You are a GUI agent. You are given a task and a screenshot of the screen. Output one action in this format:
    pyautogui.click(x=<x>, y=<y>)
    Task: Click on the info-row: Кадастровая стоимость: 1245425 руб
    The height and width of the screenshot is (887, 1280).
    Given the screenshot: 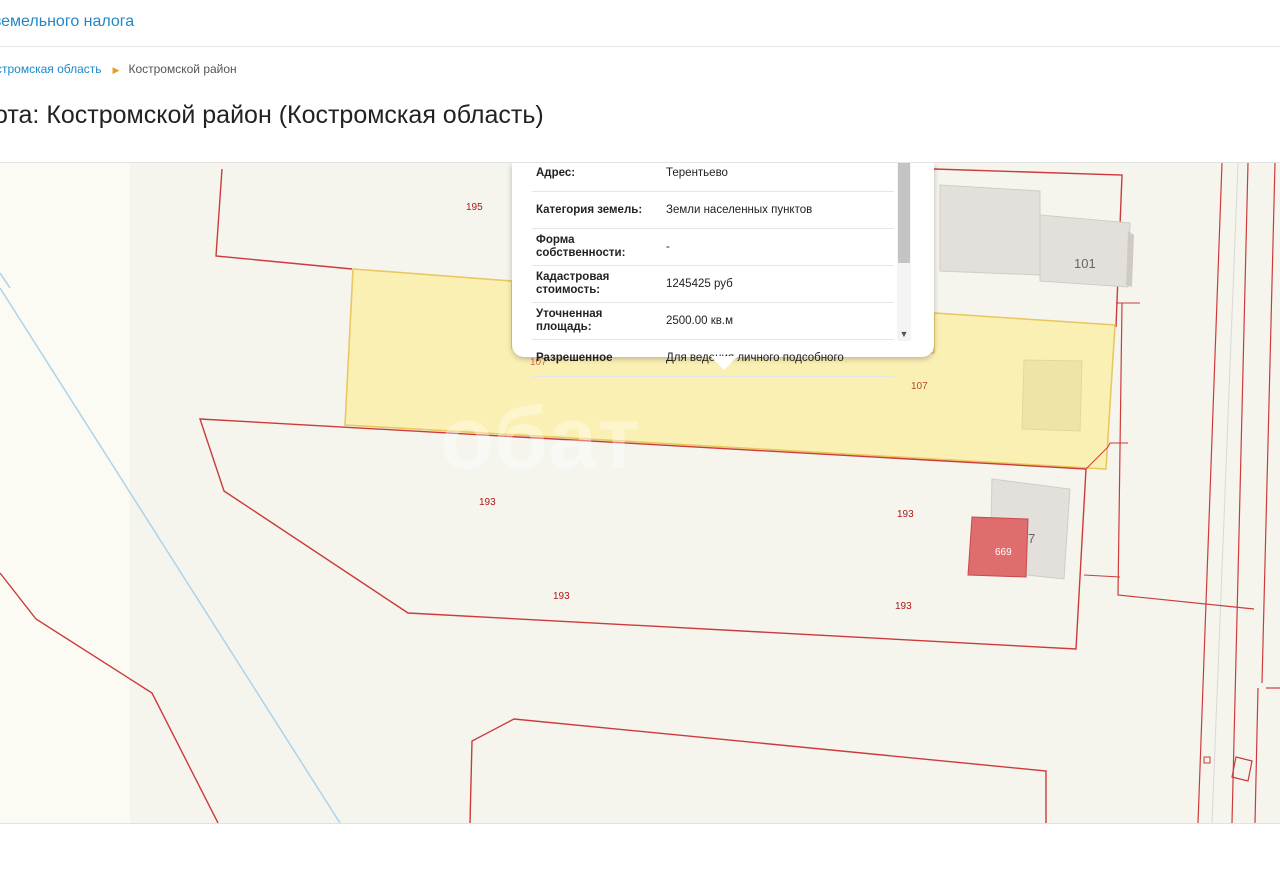 What is the action you would take?
    pyautogui.click(x=713, y=284)
    